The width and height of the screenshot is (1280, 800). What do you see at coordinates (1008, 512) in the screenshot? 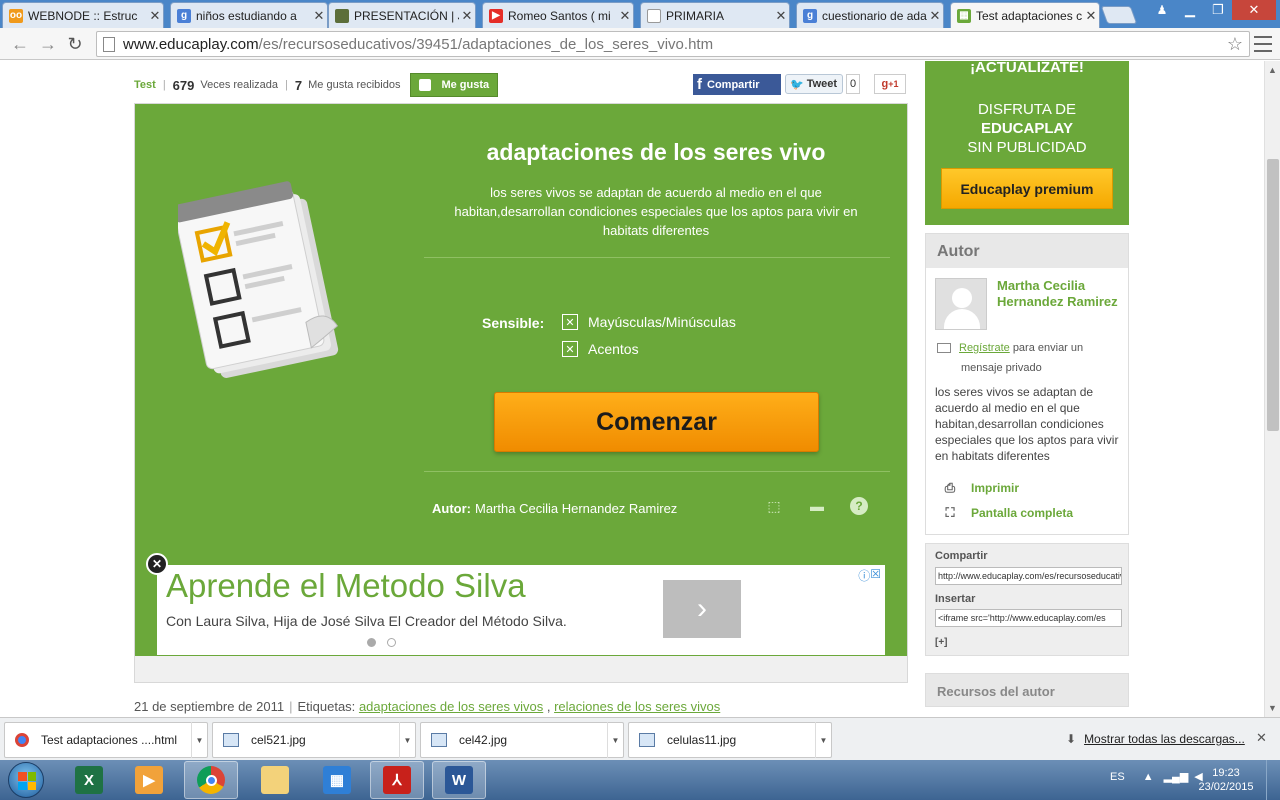
I see `fullscreen-action: ⛶ Pantalla completa` at bounding box center [1008, 512].